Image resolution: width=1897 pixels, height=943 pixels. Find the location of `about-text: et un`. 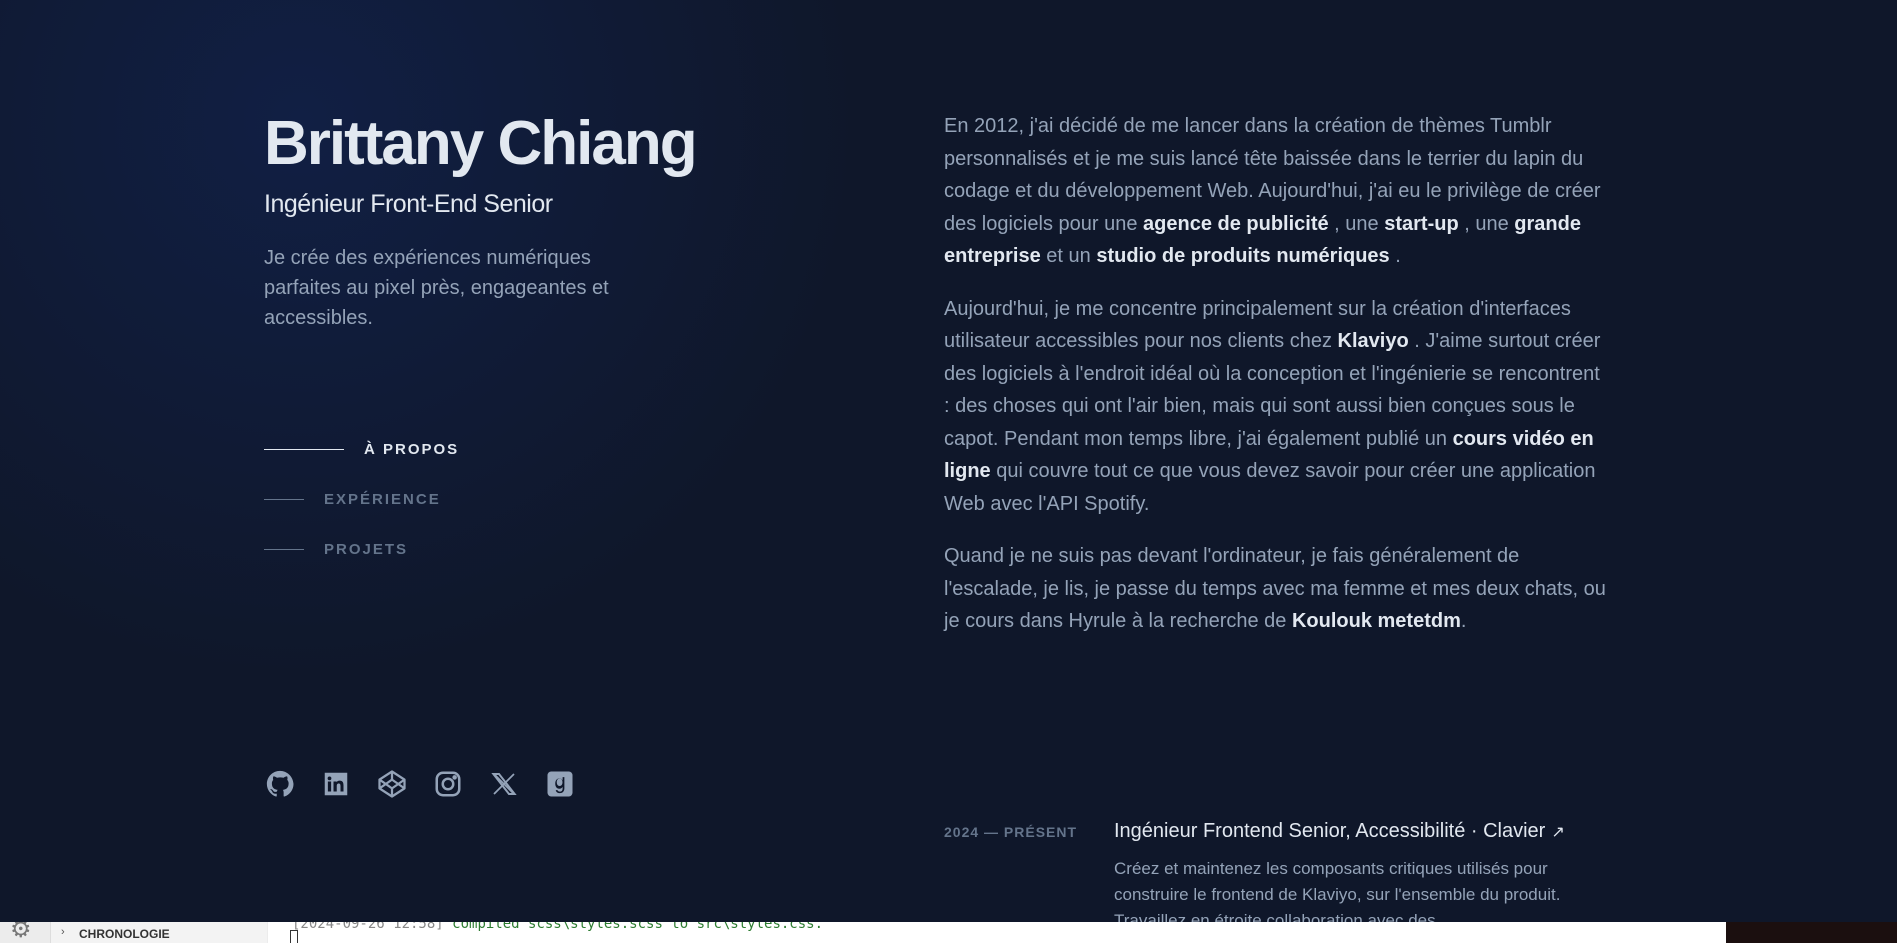

about-text: et un is located at coordinates (1068, 256).